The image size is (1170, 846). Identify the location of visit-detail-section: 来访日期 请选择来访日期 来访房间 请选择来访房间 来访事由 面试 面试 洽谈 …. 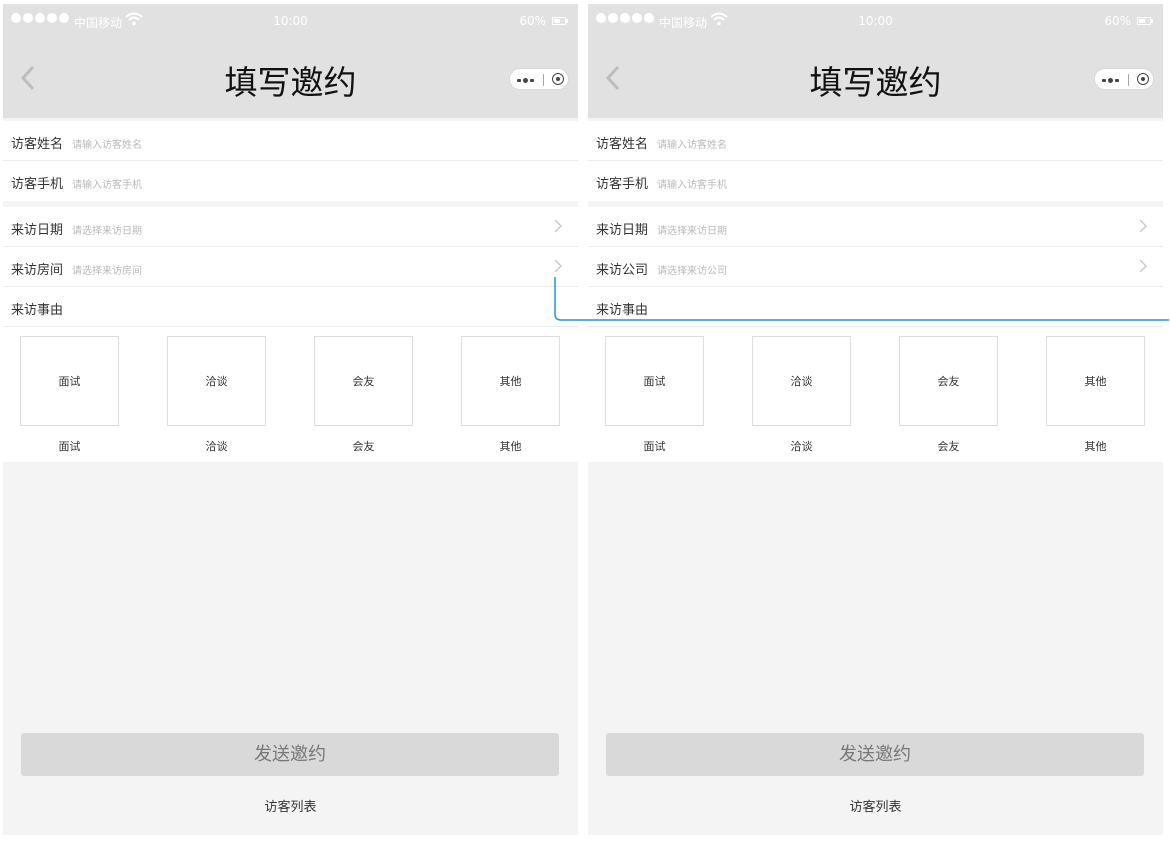
(290, 334).